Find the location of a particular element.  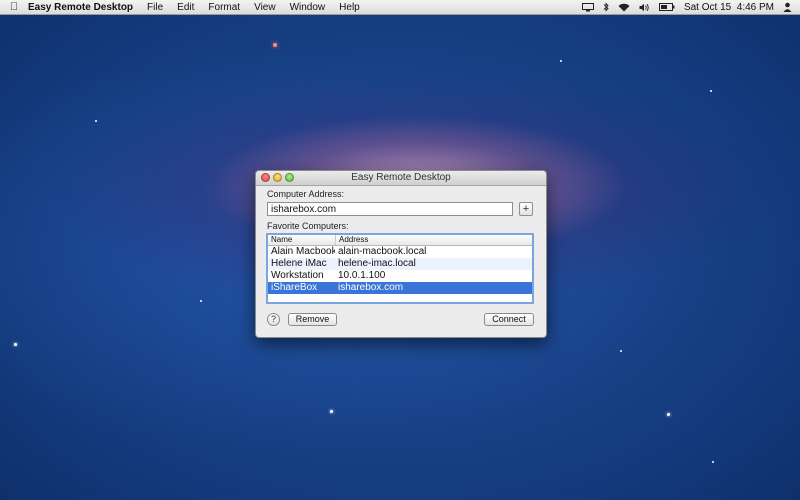

table-row: Alain Macbook alain-macbook.local is located at coordinates (400, 252).